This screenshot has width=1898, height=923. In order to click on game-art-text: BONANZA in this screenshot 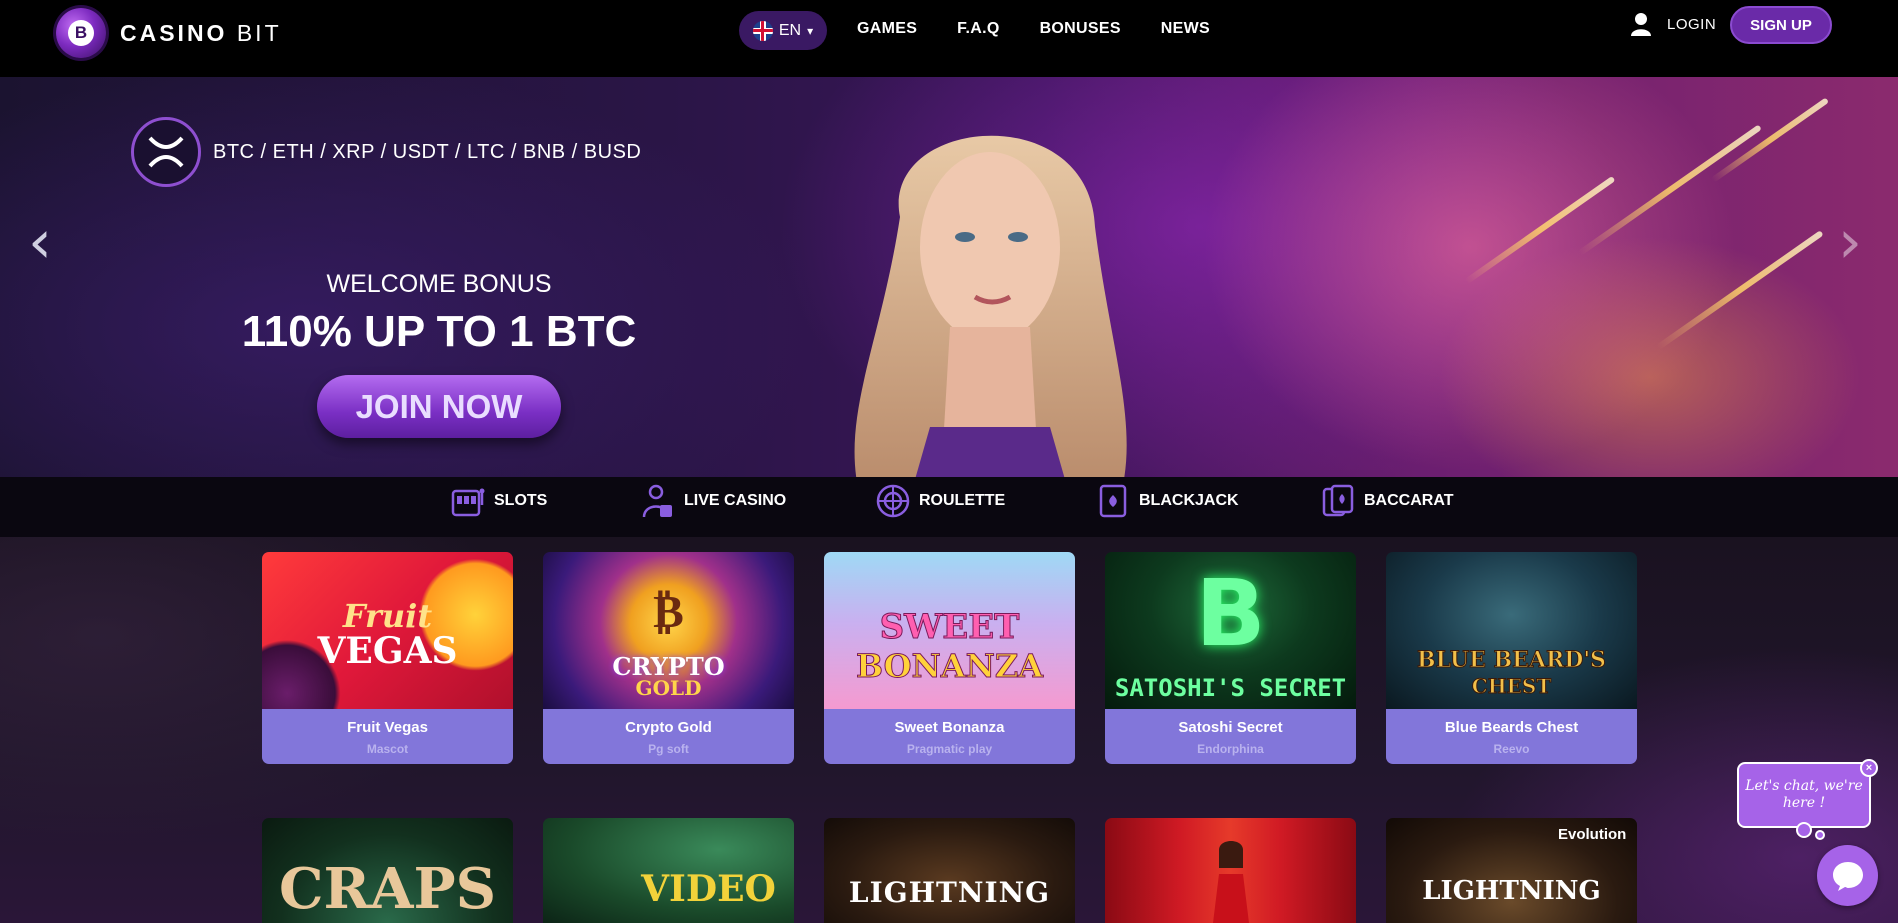, I will do `click(949, 666)`.